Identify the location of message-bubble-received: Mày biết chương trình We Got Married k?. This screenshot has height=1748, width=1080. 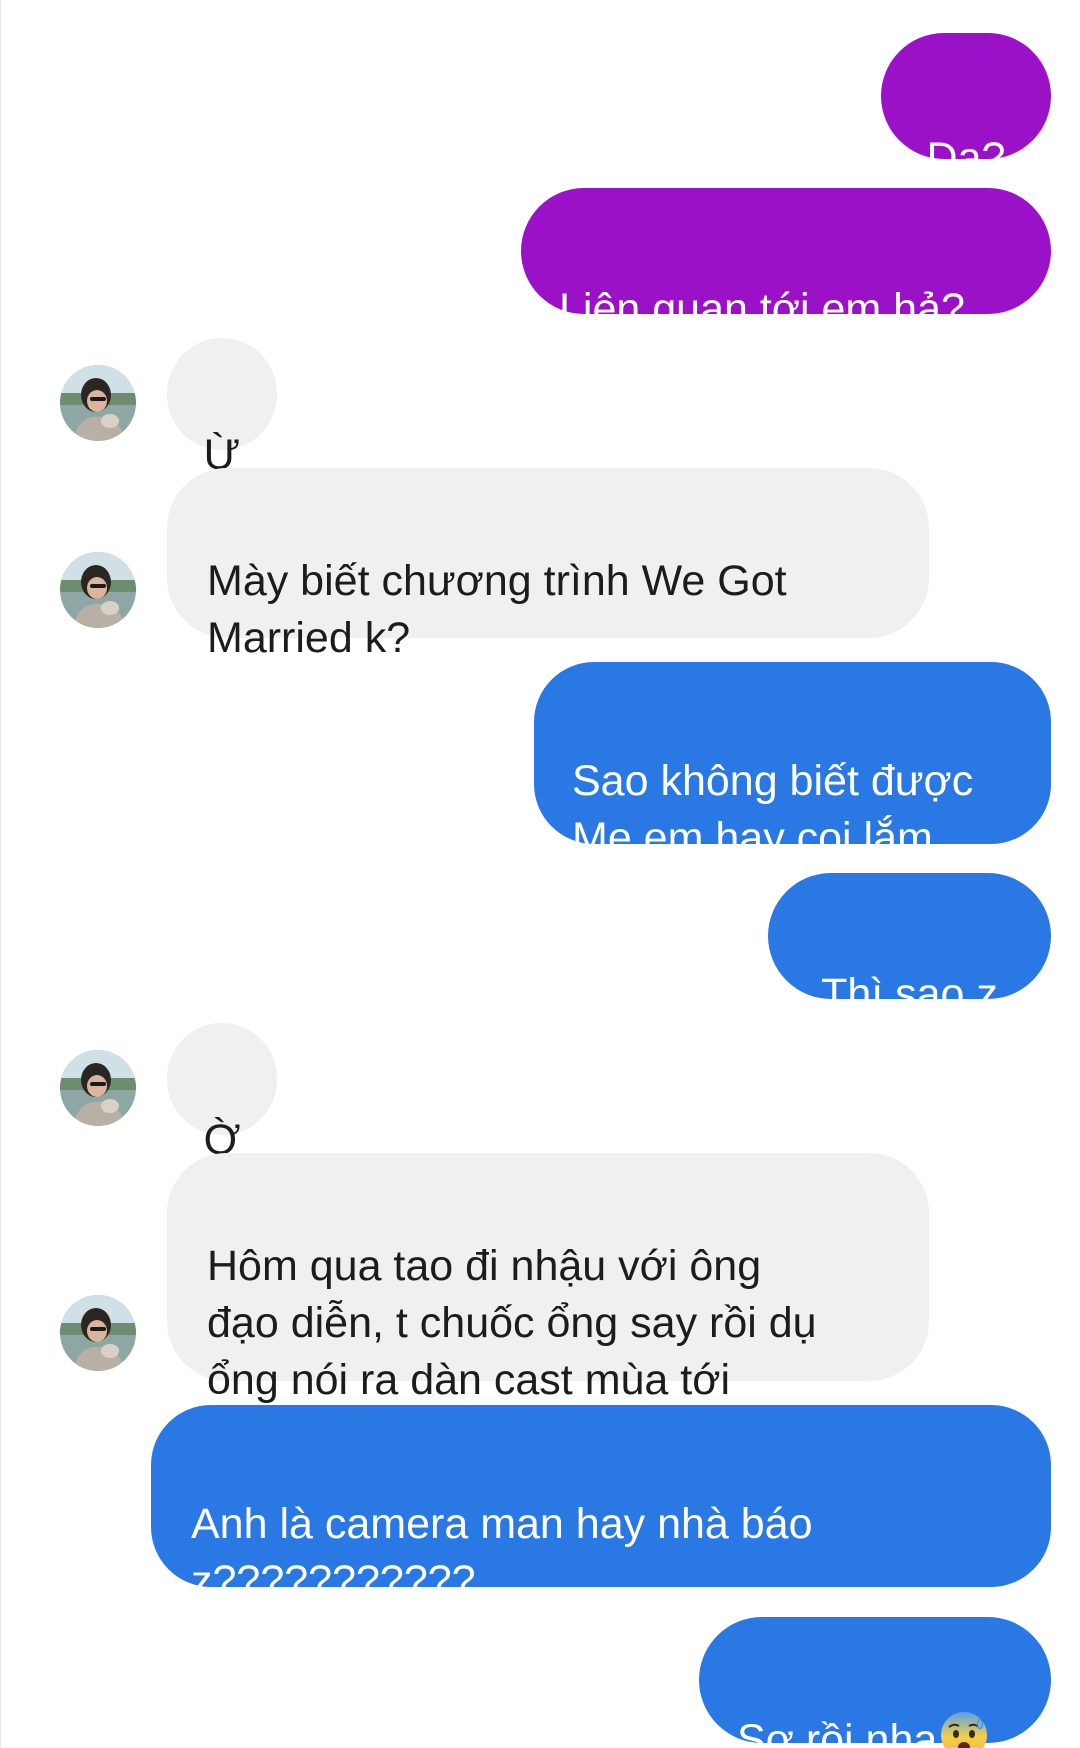
(548, 565).